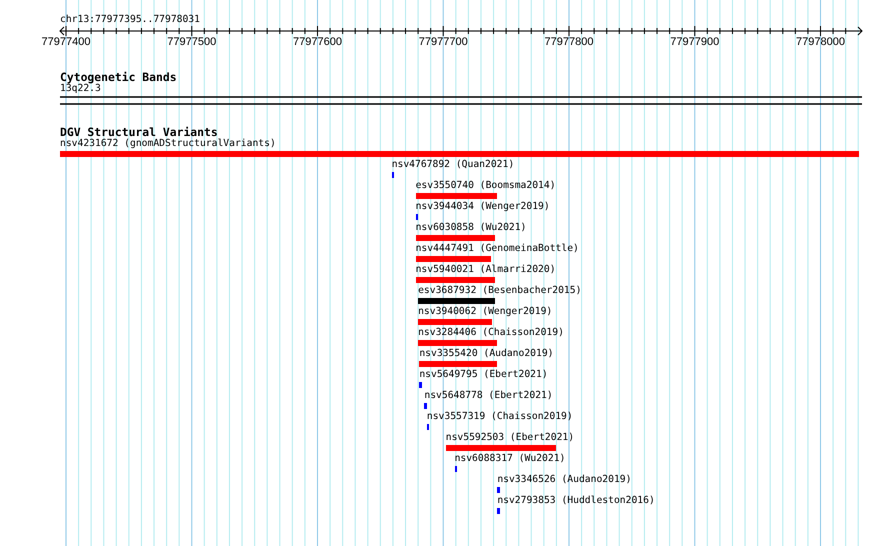 The height and width of the screenshot is (546, 890). I want to click on location-range: chr13:77977395..77978031, so click(130, 20).